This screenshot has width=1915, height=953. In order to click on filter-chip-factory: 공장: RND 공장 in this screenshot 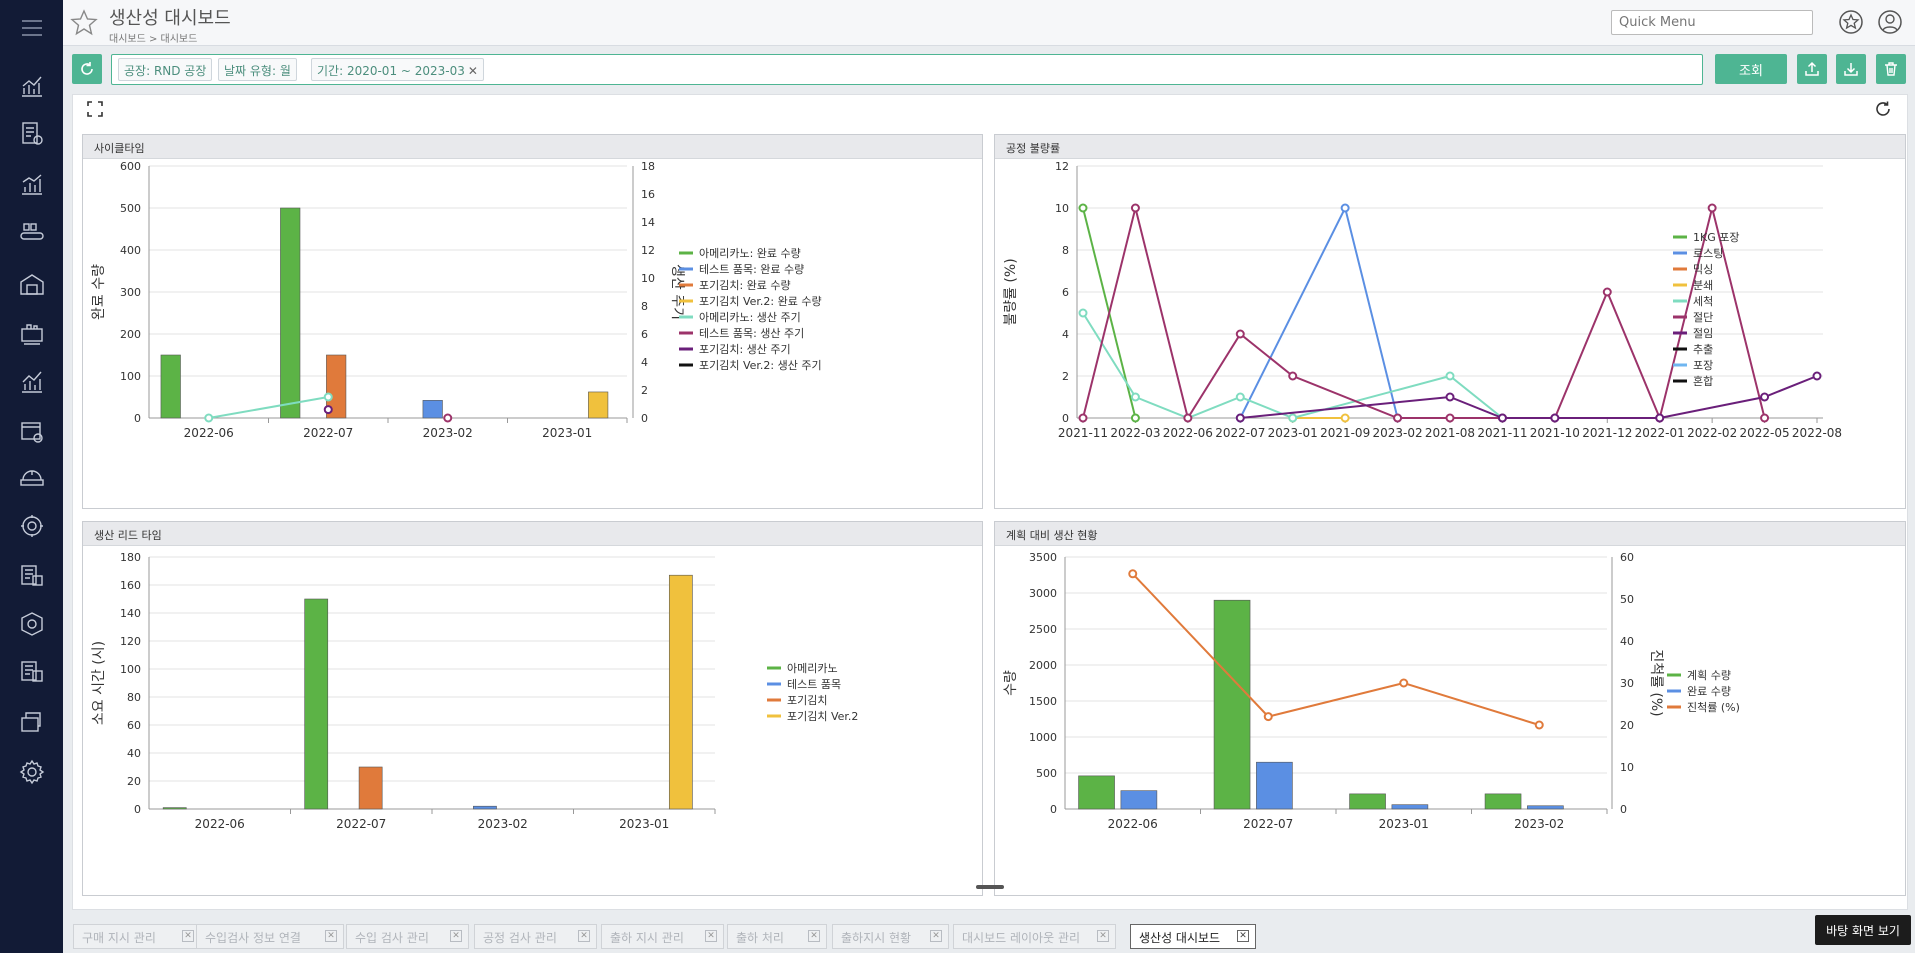, I will do `click(165, 69)`.